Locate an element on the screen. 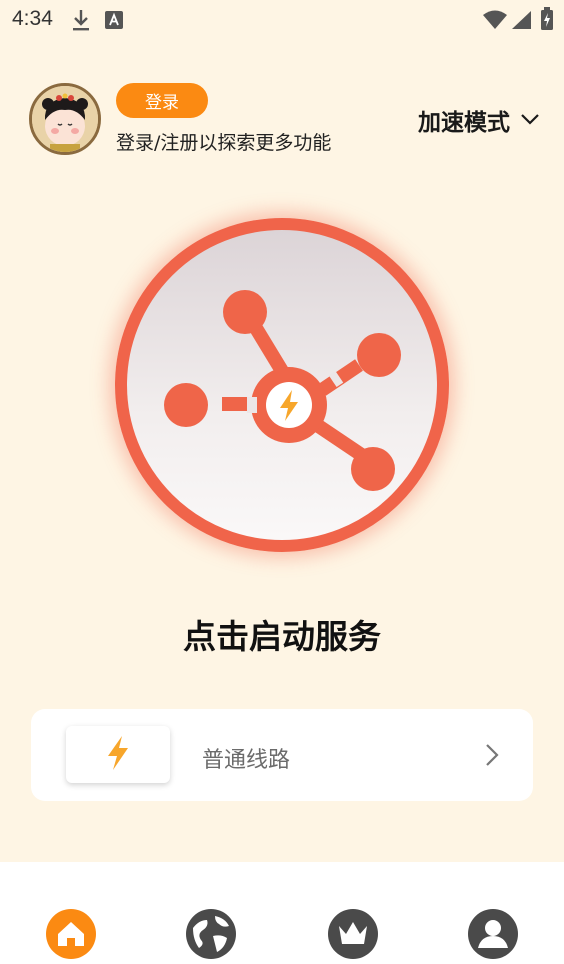 The height and width of the screenshot is (964, 564). battery-icon is located at coordinates (547, 21).